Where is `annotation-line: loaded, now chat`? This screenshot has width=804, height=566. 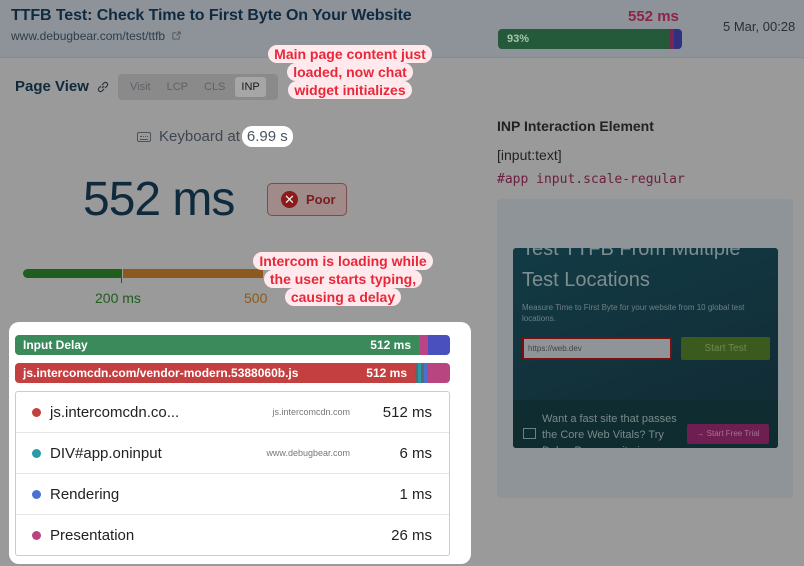 annotation-line: loaded, now chat is located at coordinates (350, 72).